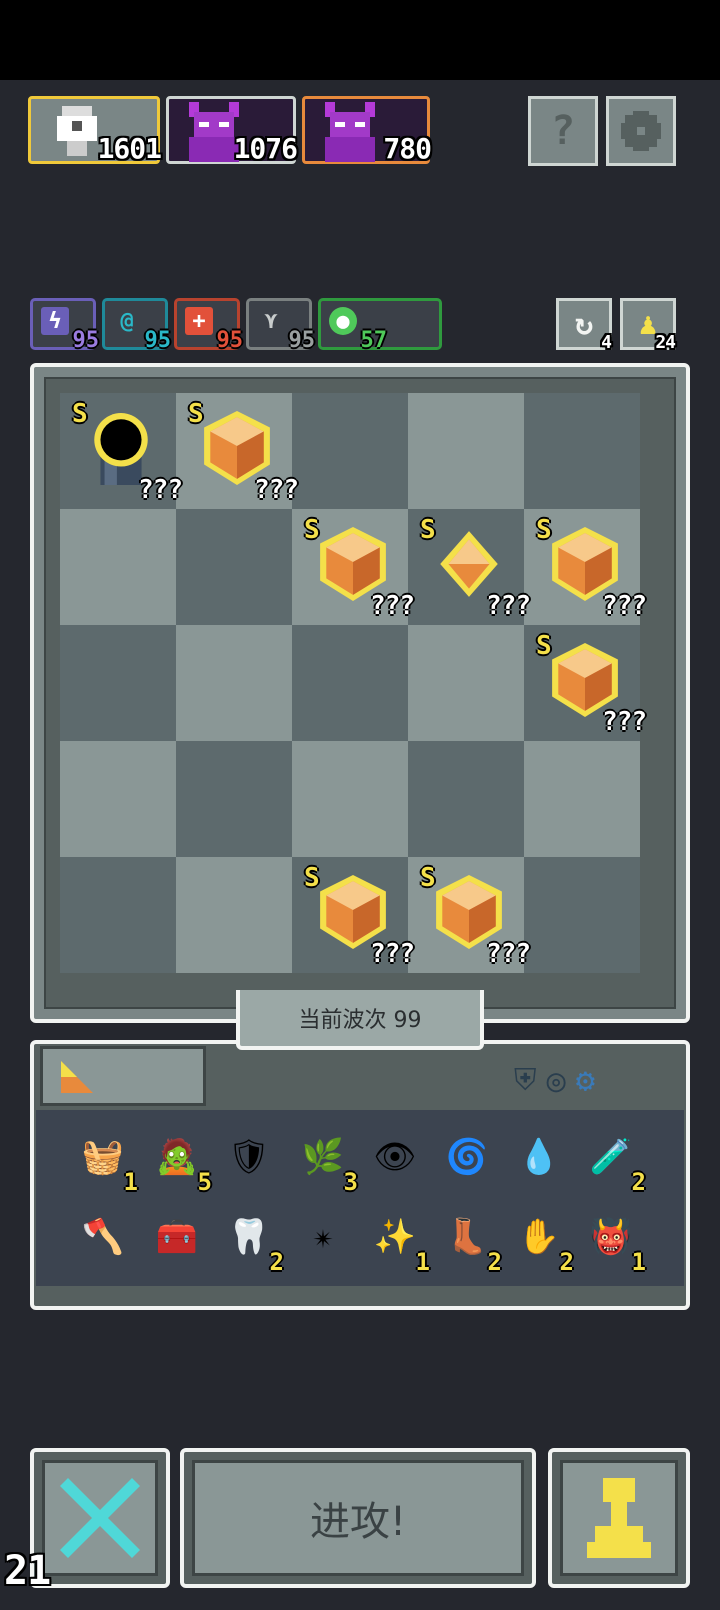 This screenshot has height=1610, width=720. Describe the element at coordinates (232, 130) in the screenshot. I see `unit-slot-2: 1076` at that location.